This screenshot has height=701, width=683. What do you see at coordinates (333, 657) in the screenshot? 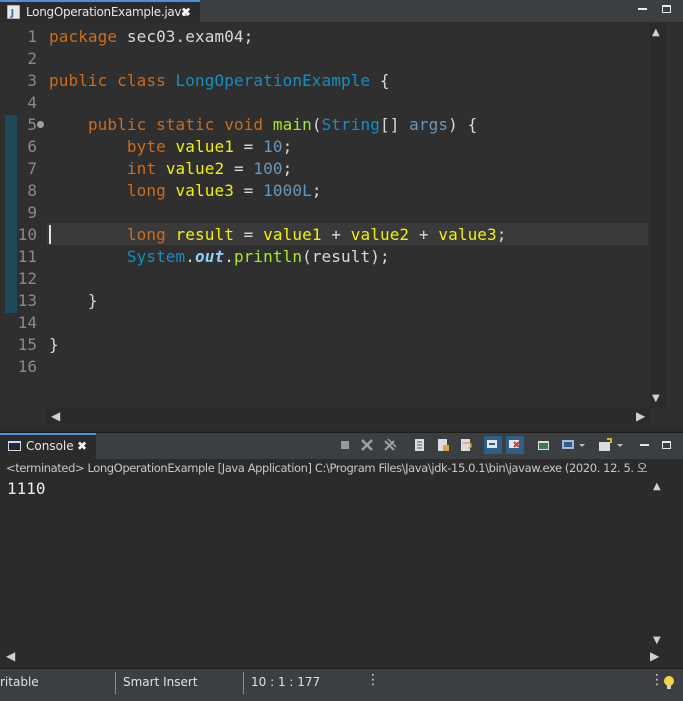
I see `console-horizontal-scrollbar: ◀ ▶` at bounding box center [333, 657].